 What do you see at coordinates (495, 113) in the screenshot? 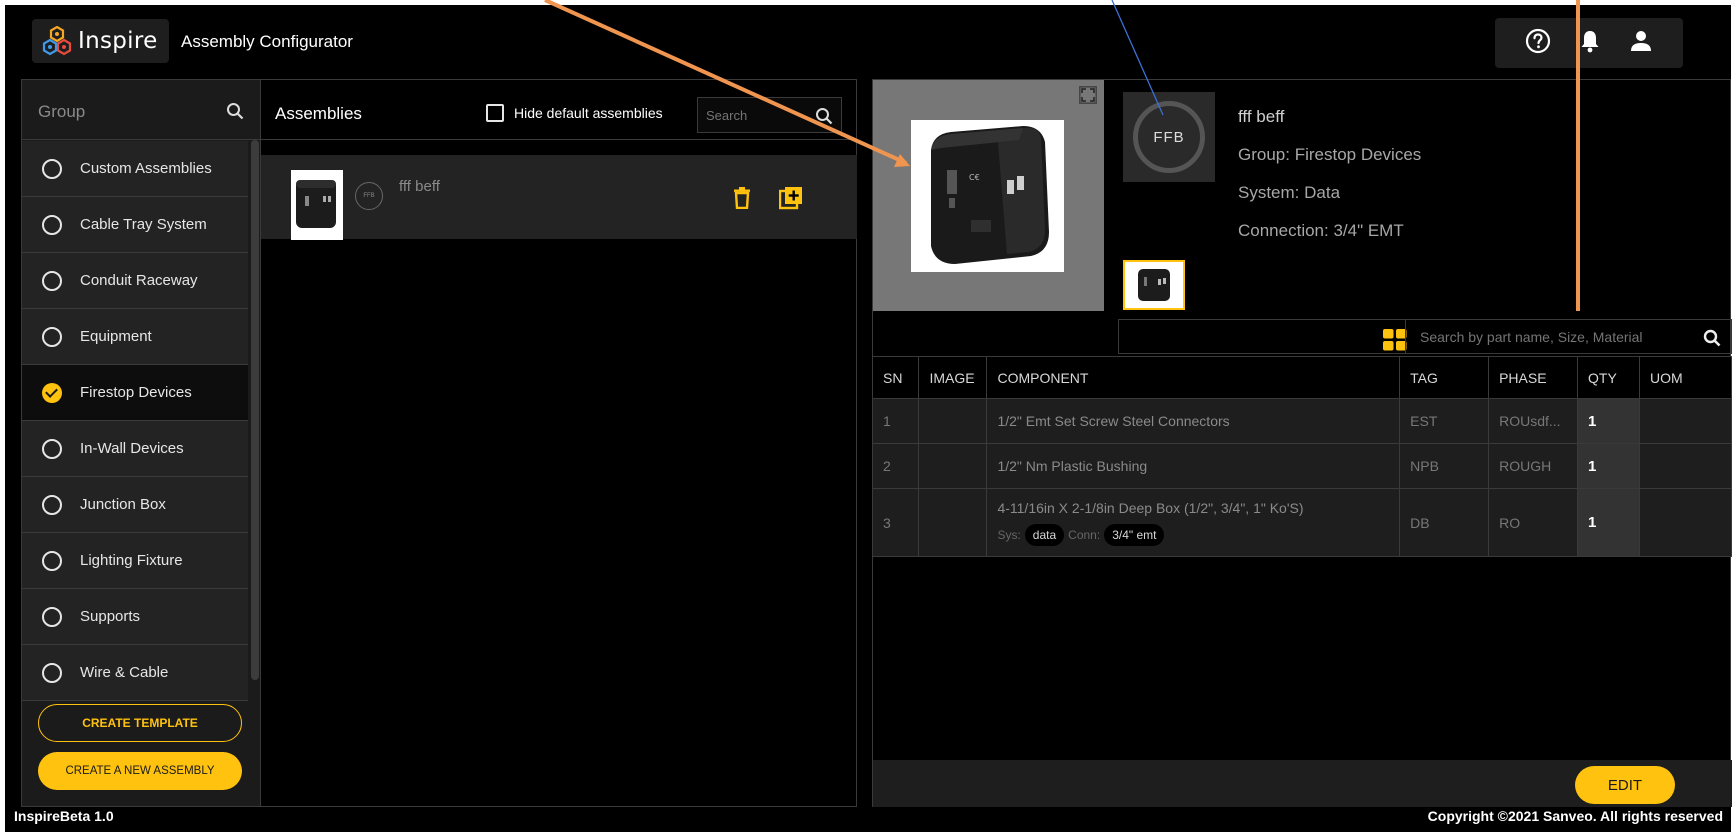
I see `checkbox-icon` at bounding box center [495, 113].